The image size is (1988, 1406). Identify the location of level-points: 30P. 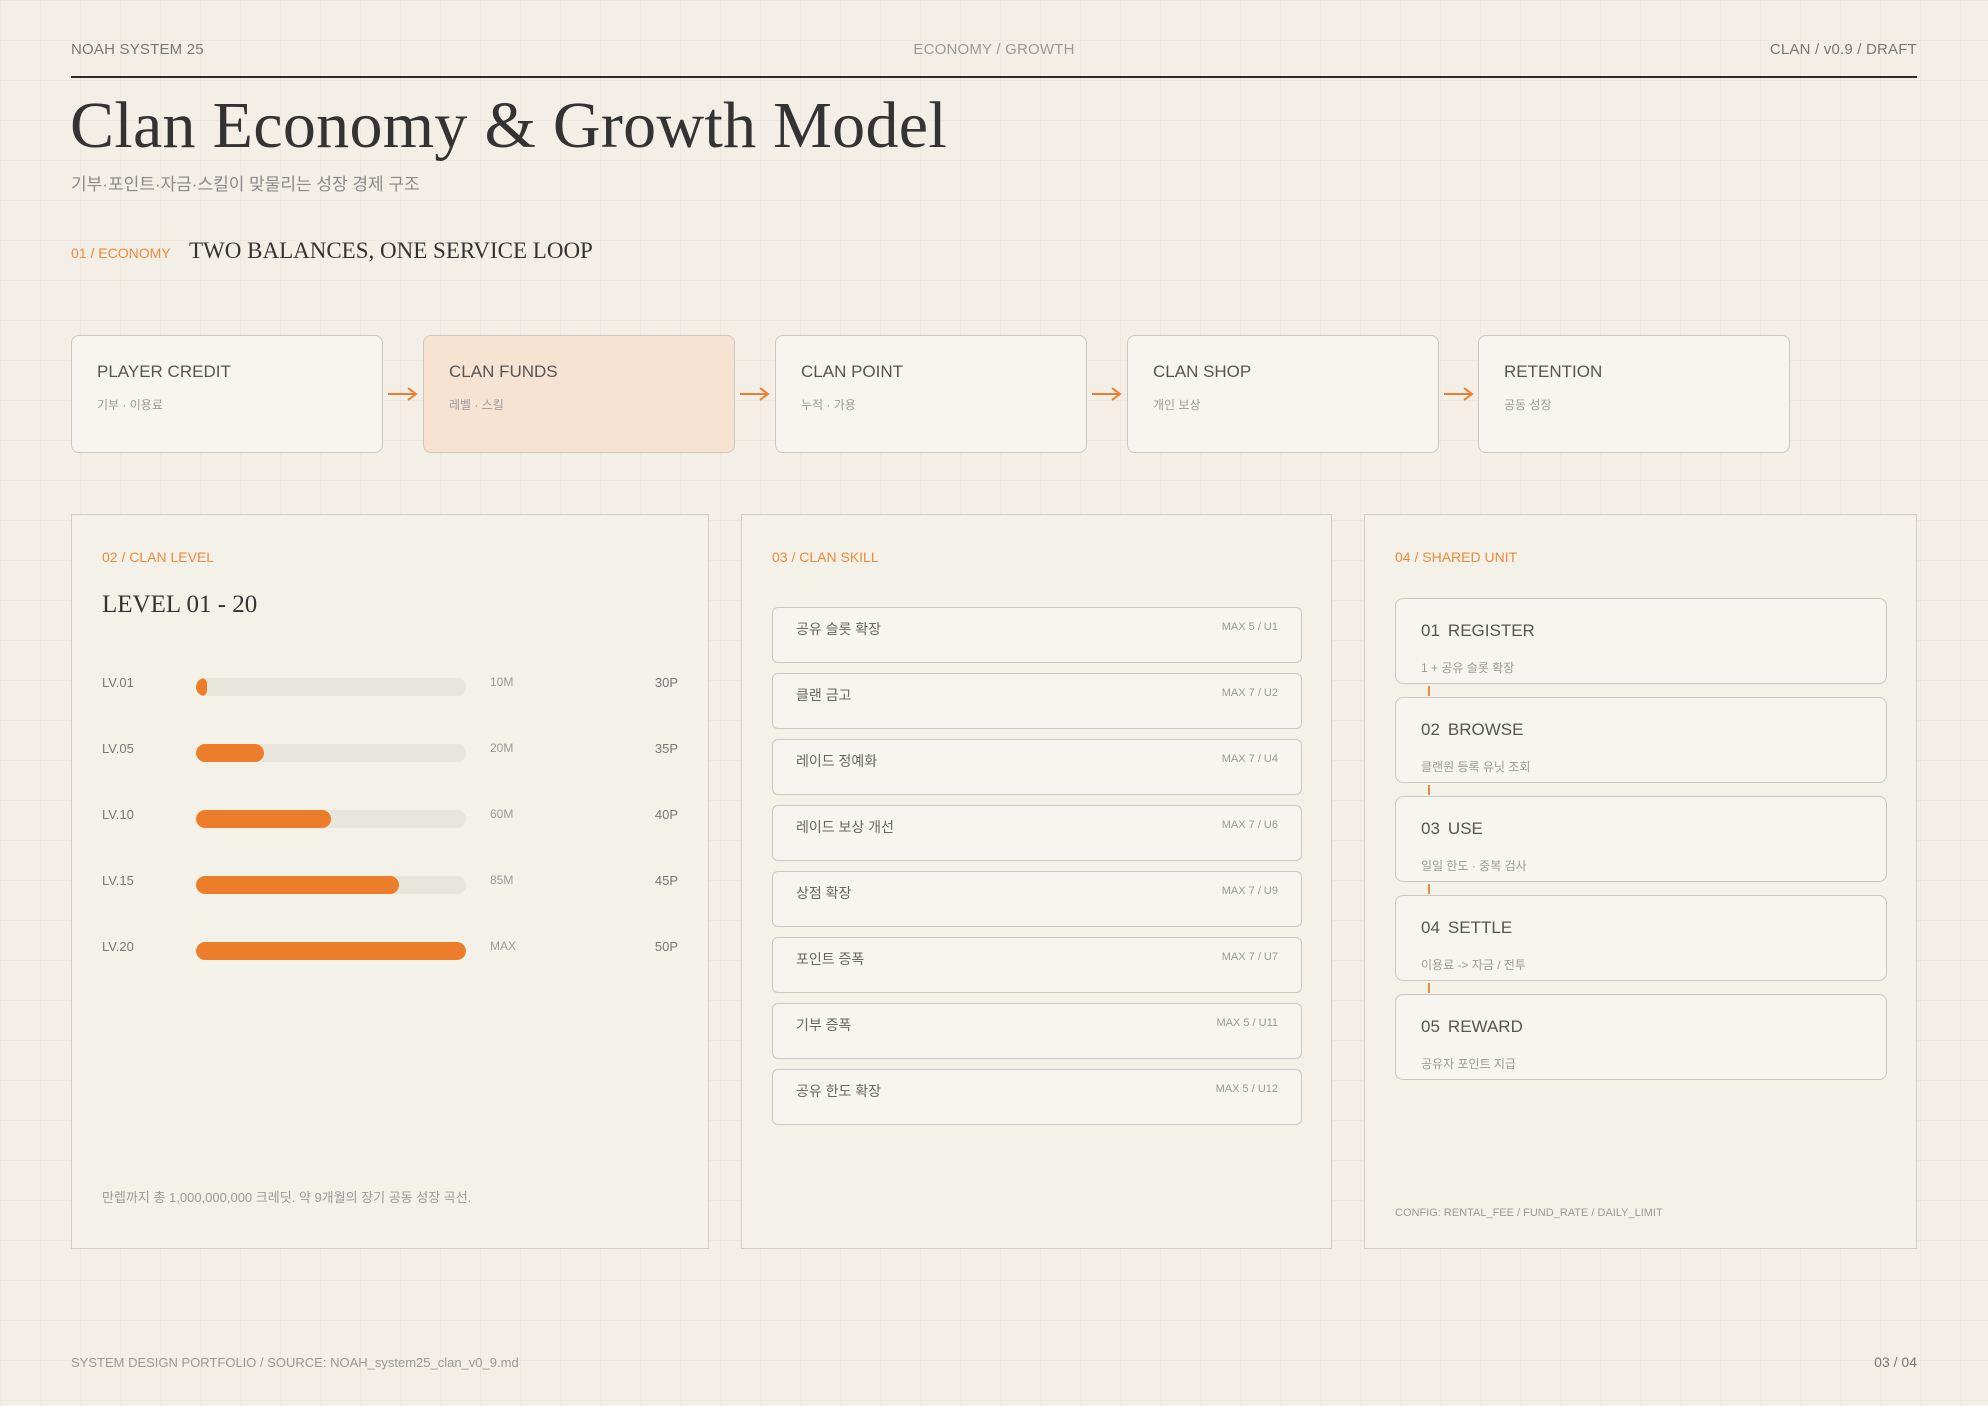
(666, 682).